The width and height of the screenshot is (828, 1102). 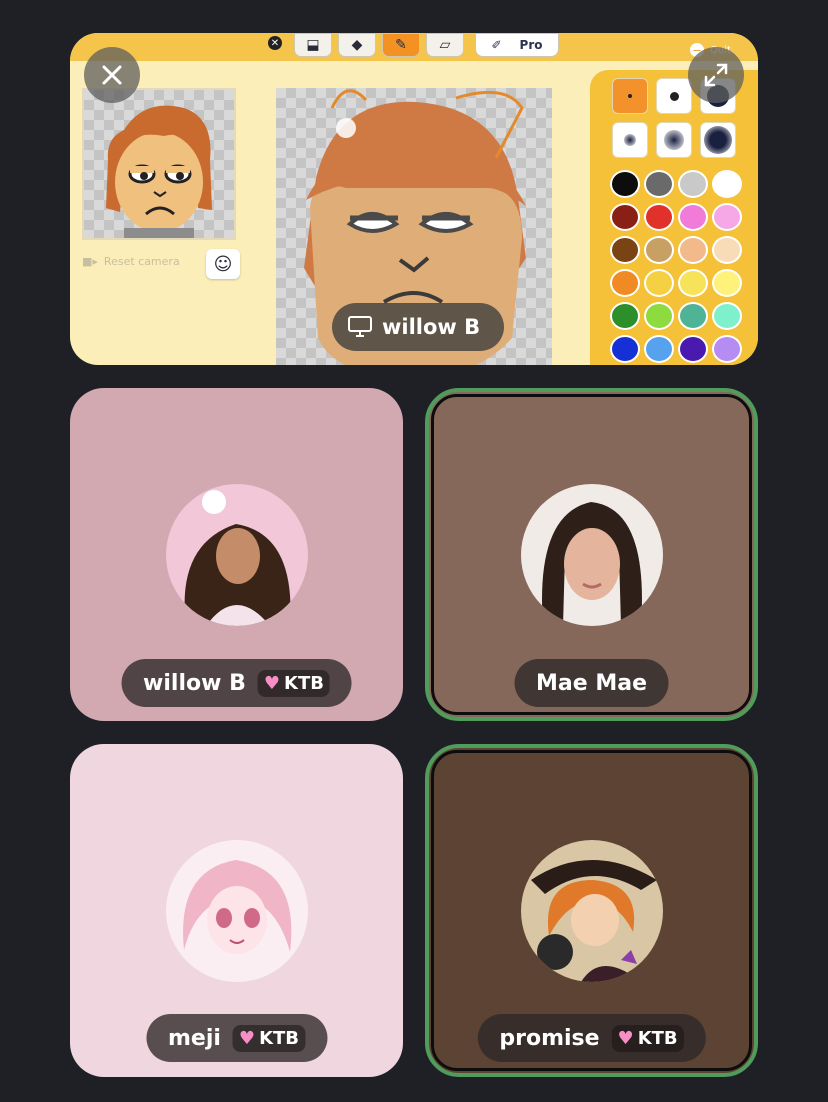 I want to click on magic-pen-icon: ✐, so click(x=496, y=45).